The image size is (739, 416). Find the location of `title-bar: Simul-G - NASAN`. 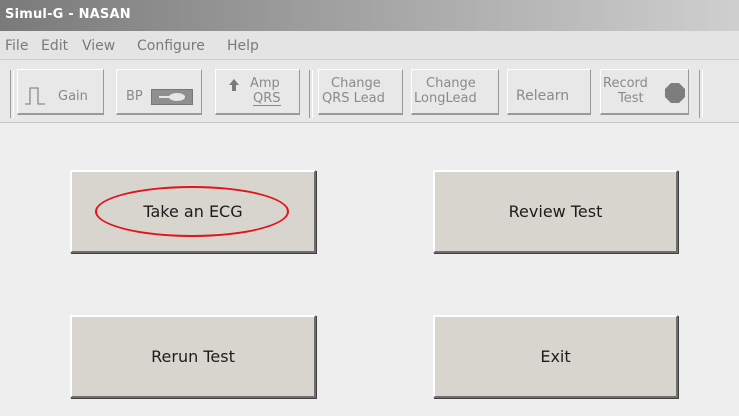

title-bar: Simul-G - NASAN is located at coordinates (369, 15).